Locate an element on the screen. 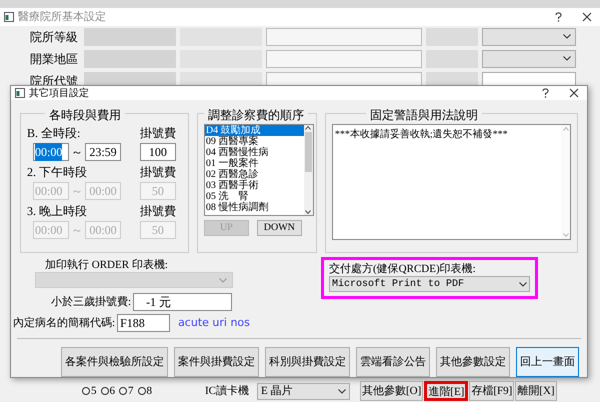 This screenshot has height=402, width=600. period-label: 3. 晚上時段 is located at coordinates (57, 211).